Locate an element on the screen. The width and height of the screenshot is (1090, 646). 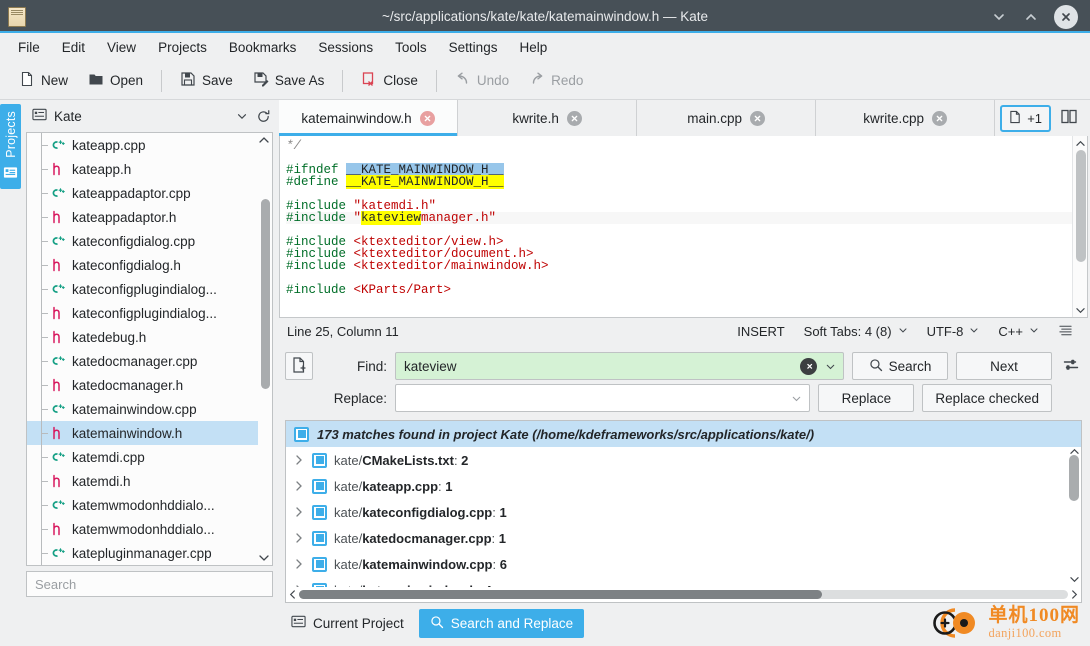
editor-scroll-down-arrow is located at coordinates (1080, 310).